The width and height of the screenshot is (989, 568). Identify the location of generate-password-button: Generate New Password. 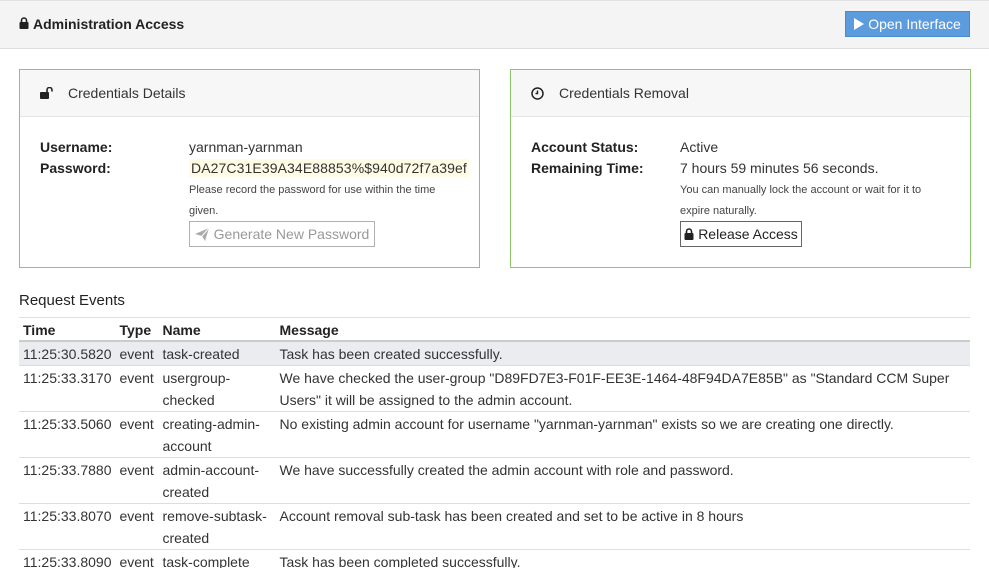
(282, 234).